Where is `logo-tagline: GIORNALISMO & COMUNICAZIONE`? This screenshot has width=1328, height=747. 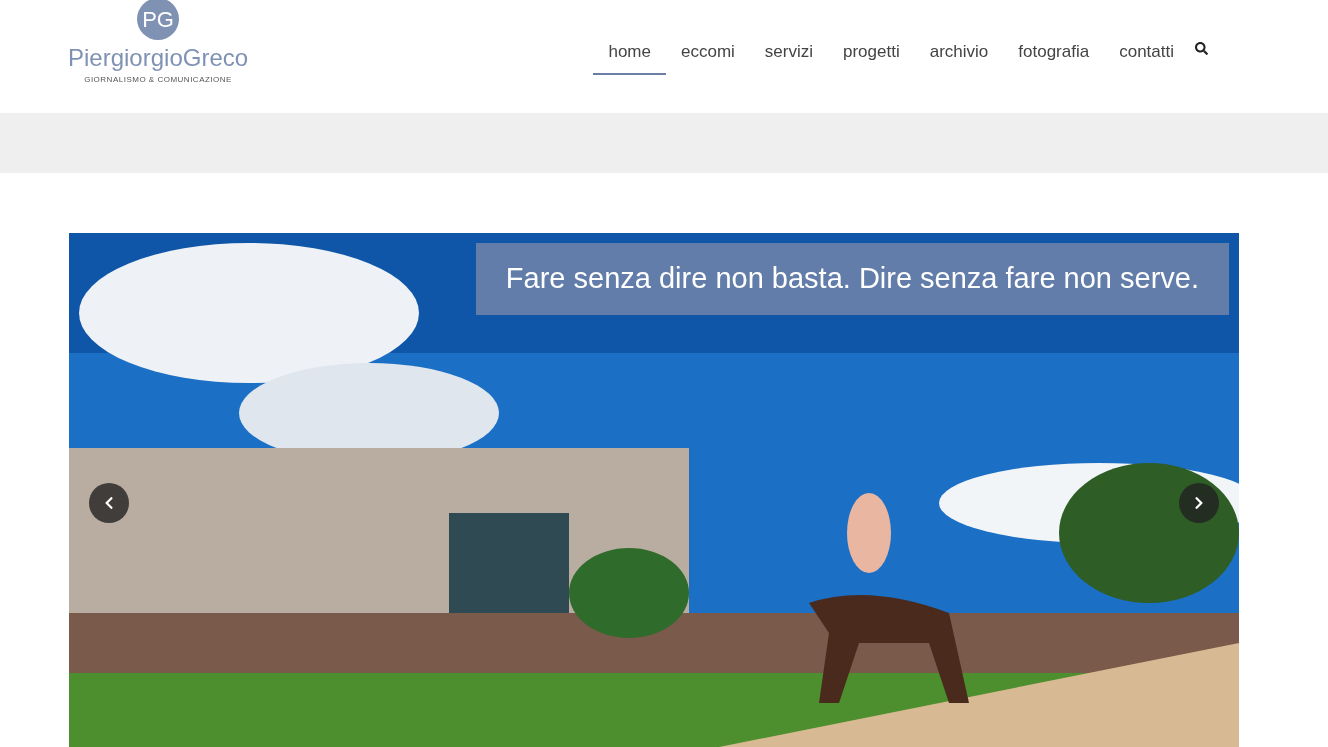
logo-tagline: GIORNALISMO & COMUNICAZIONE is located at coordinates (158, 80).